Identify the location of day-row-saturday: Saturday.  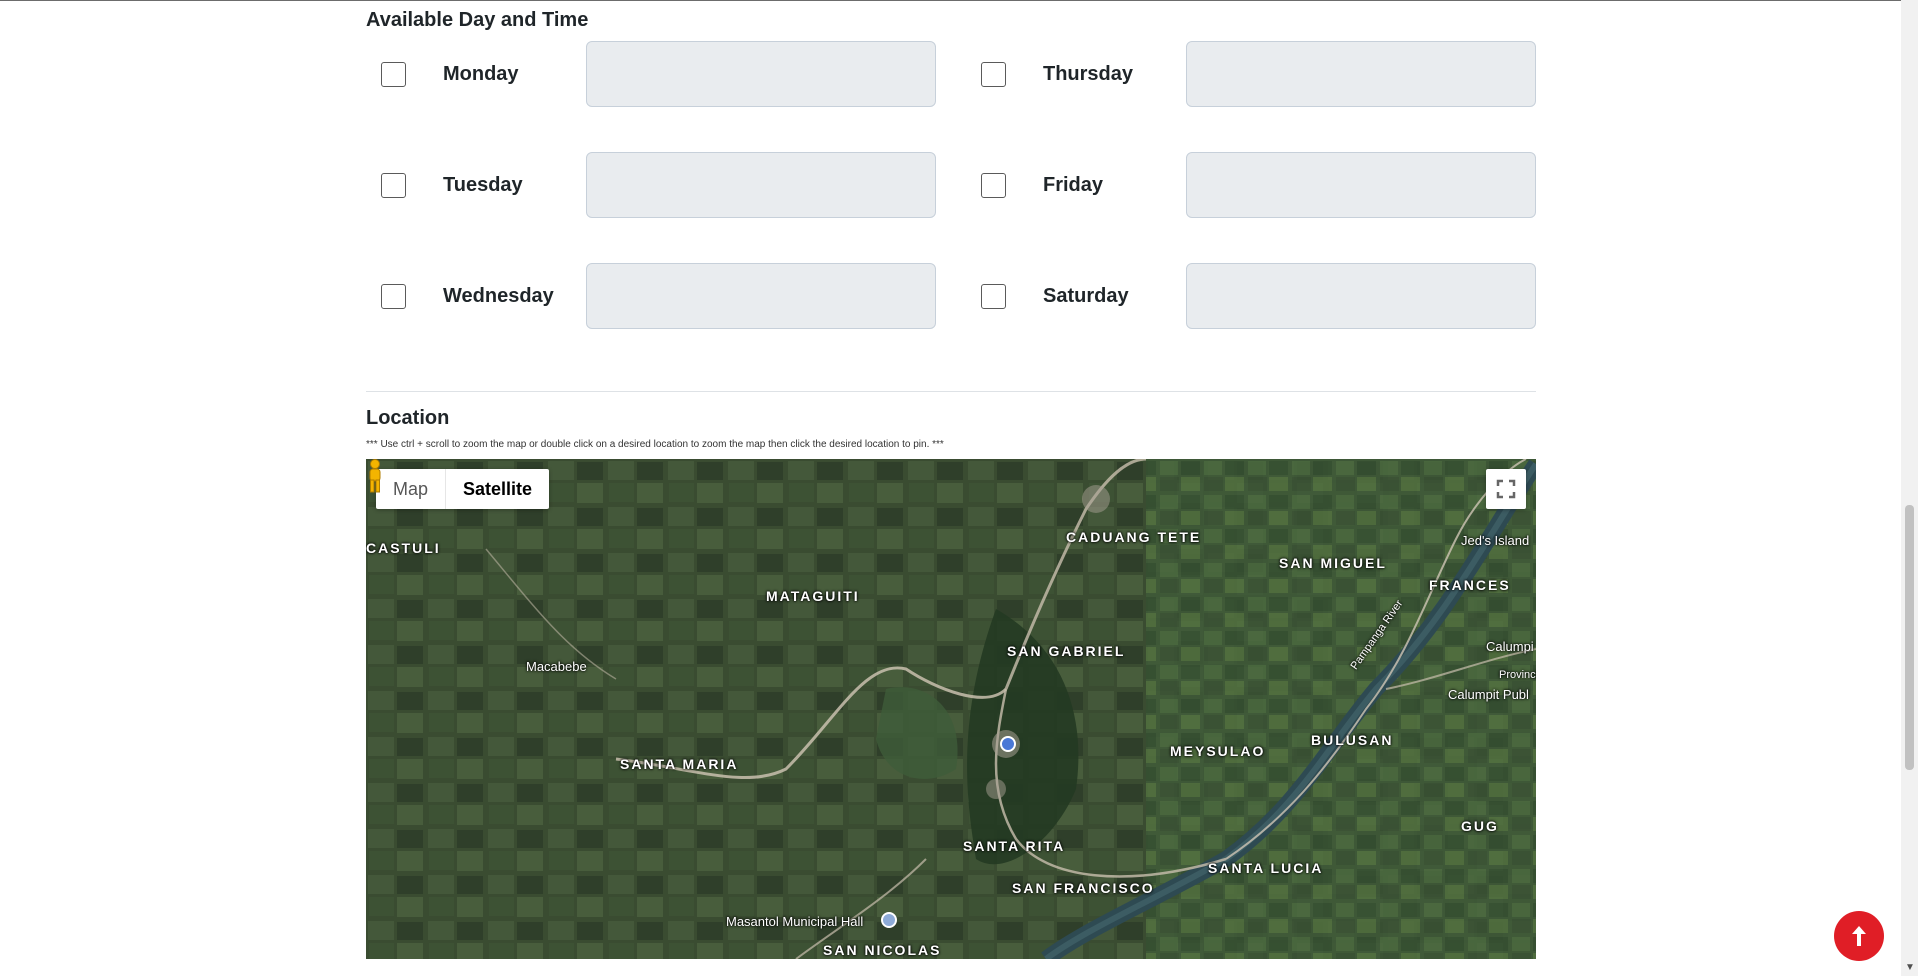
(1261, 296).